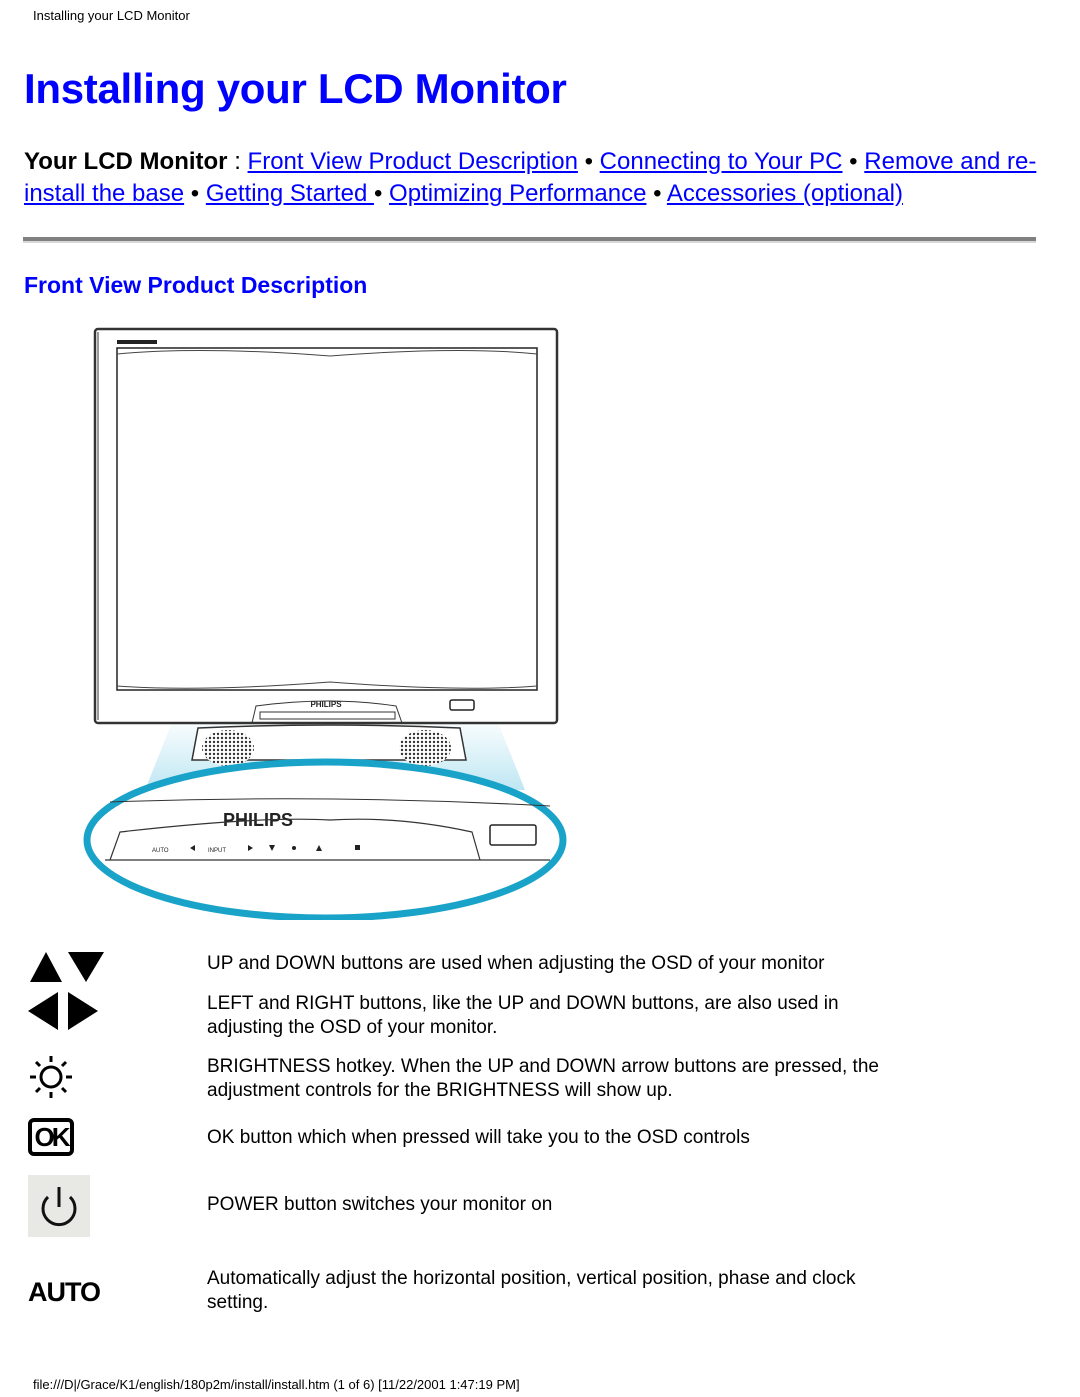 This screenshot has height=1397, width=1080. What do you see at coordinates (517, 193) in the screenshot?
I see `nav-link-optimizing: Optimizing Performance` at bounding box center [517, 193].